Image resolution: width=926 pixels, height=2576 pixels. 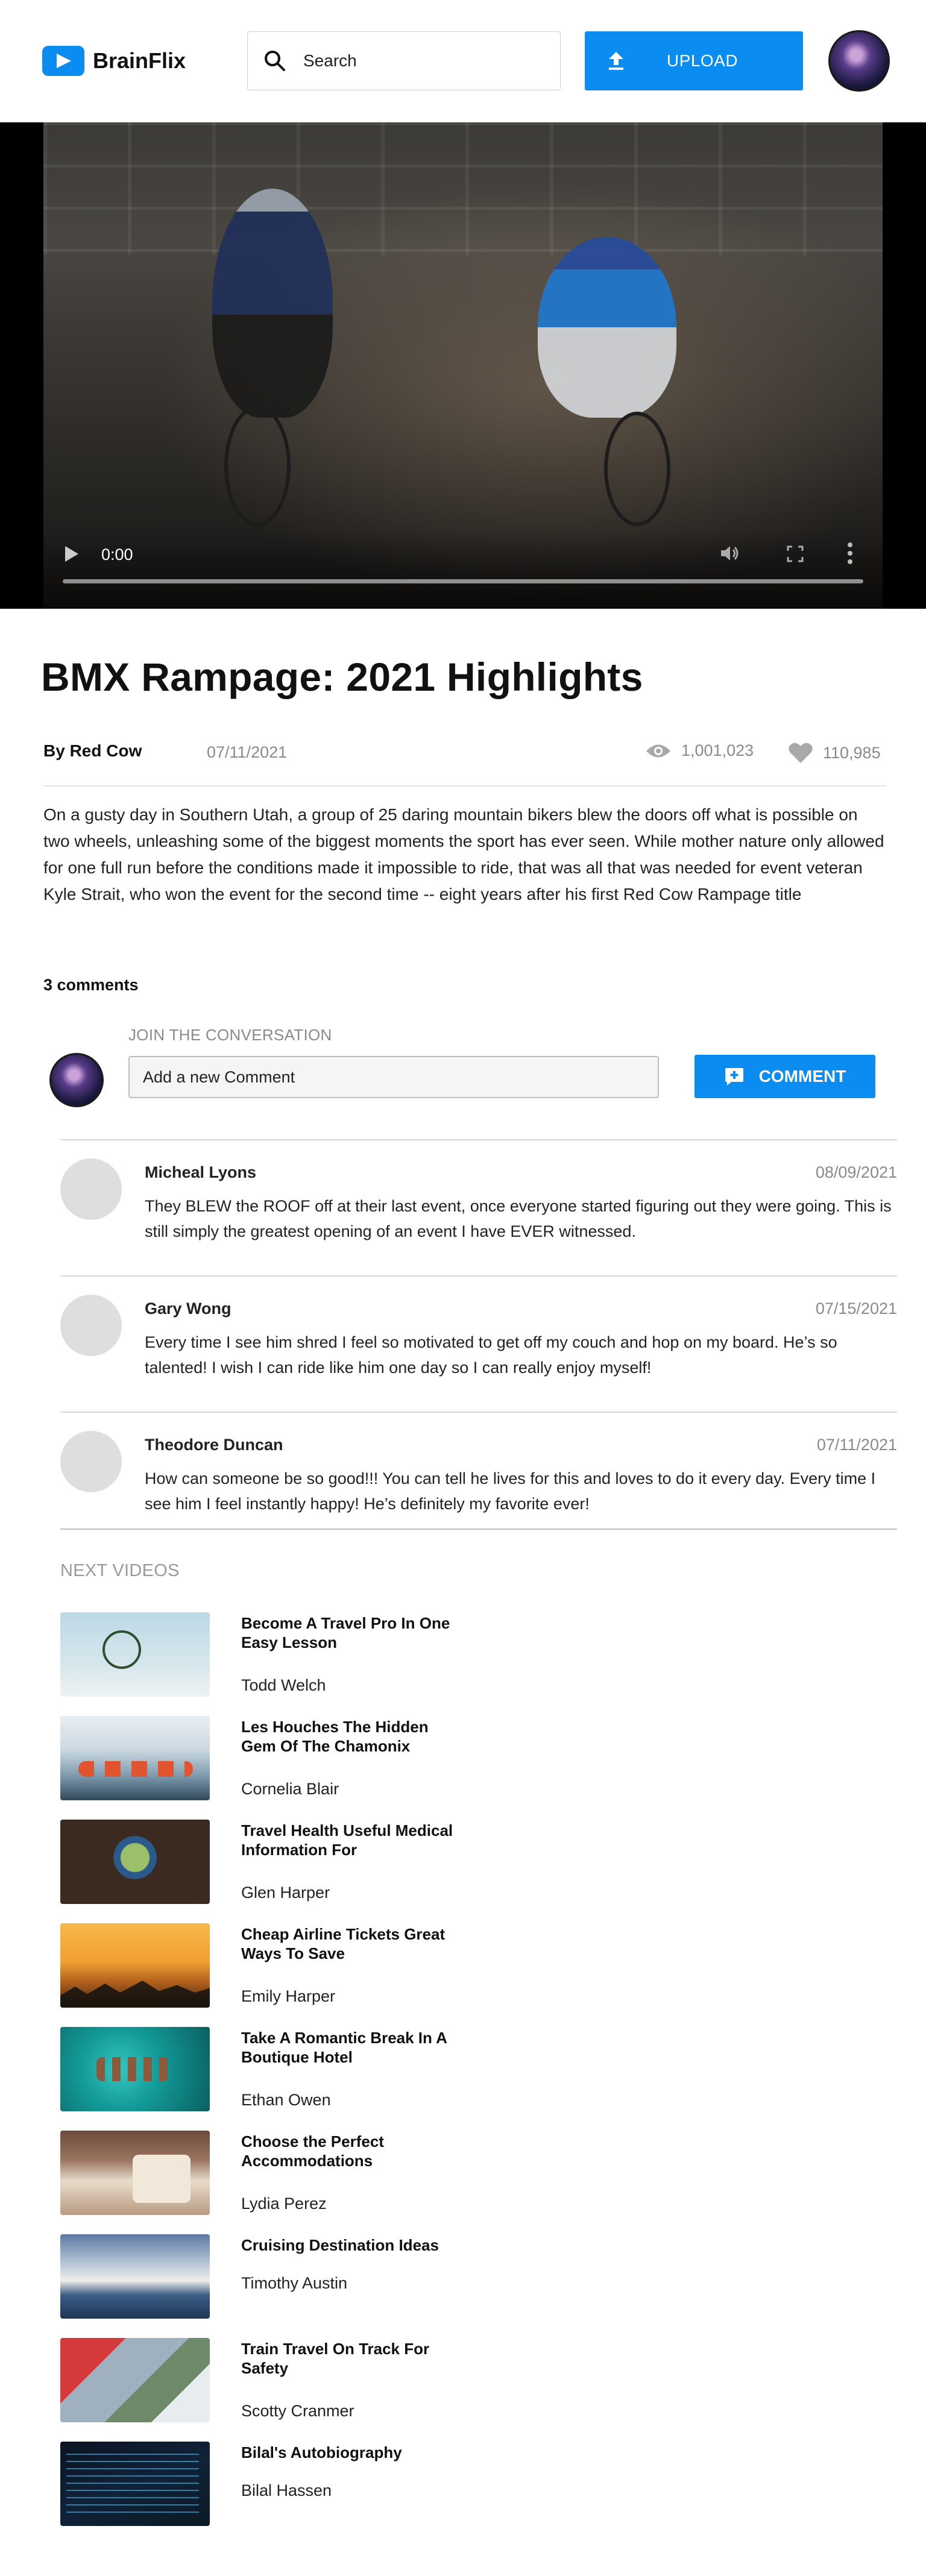 I want to click on views-stat: 1,001,023, so click(x=699, y=750).